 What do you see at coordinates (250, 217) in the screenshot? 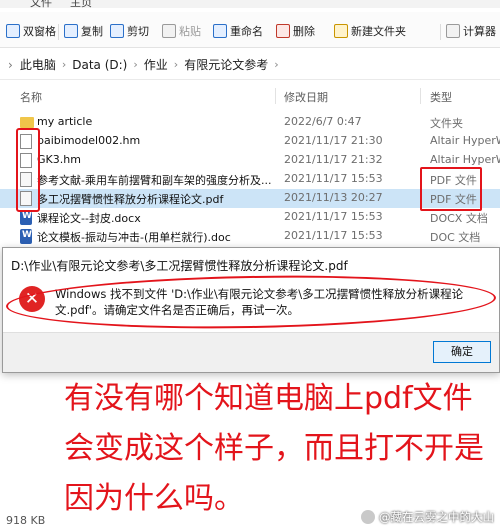
I see `file-row: 课程论文--封皮.docx 2021/11/17 15:53 DOCX 文档` at bounding box center [250, 217].